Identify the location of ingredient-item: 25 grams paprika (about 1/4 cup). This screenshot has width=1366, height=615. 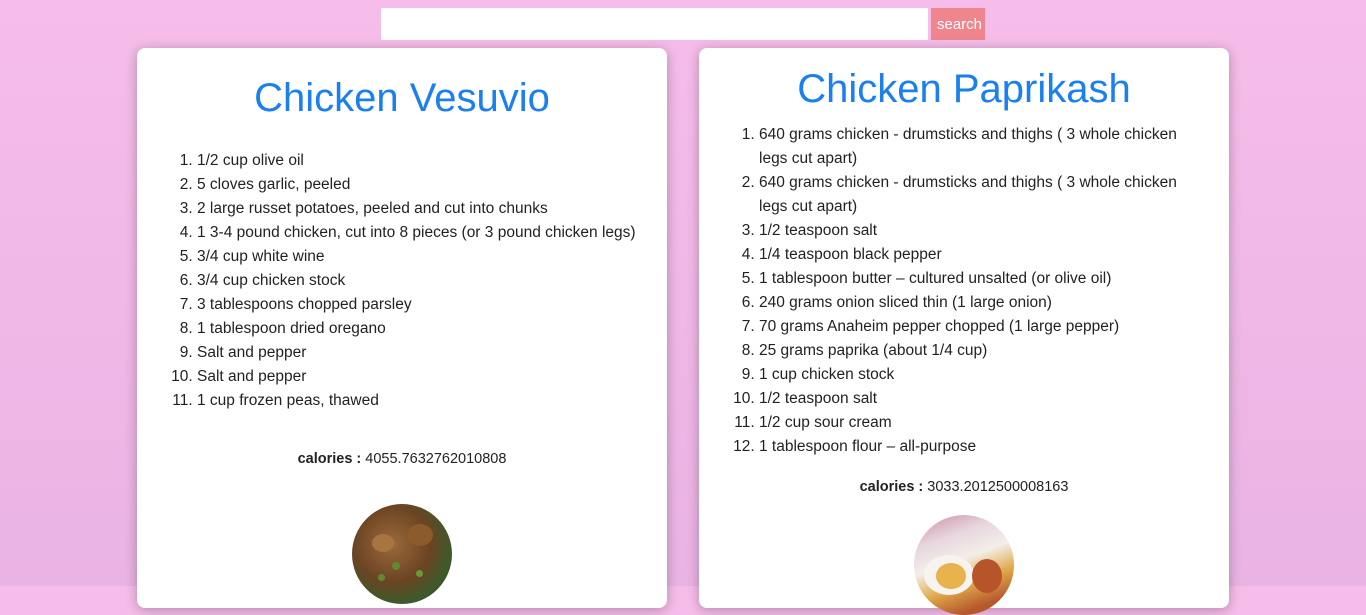
(976, 351).